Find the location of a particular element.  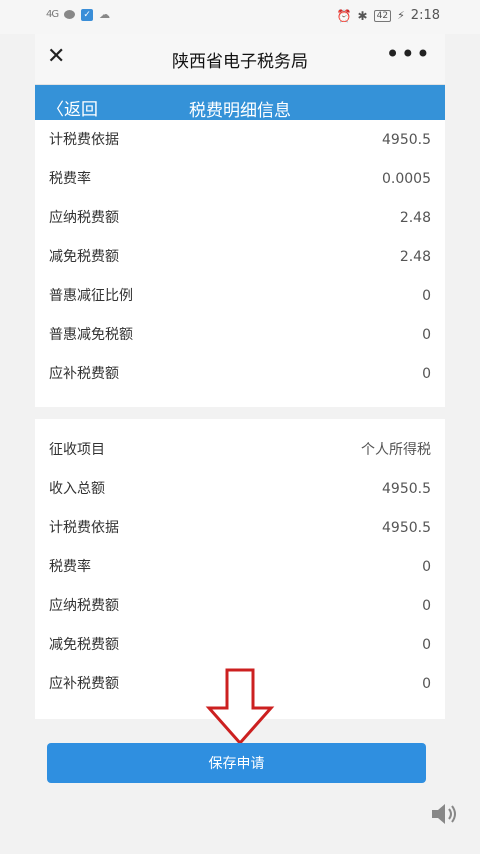

alarm-icon: ⏰ is located at coordinates (344, 15).